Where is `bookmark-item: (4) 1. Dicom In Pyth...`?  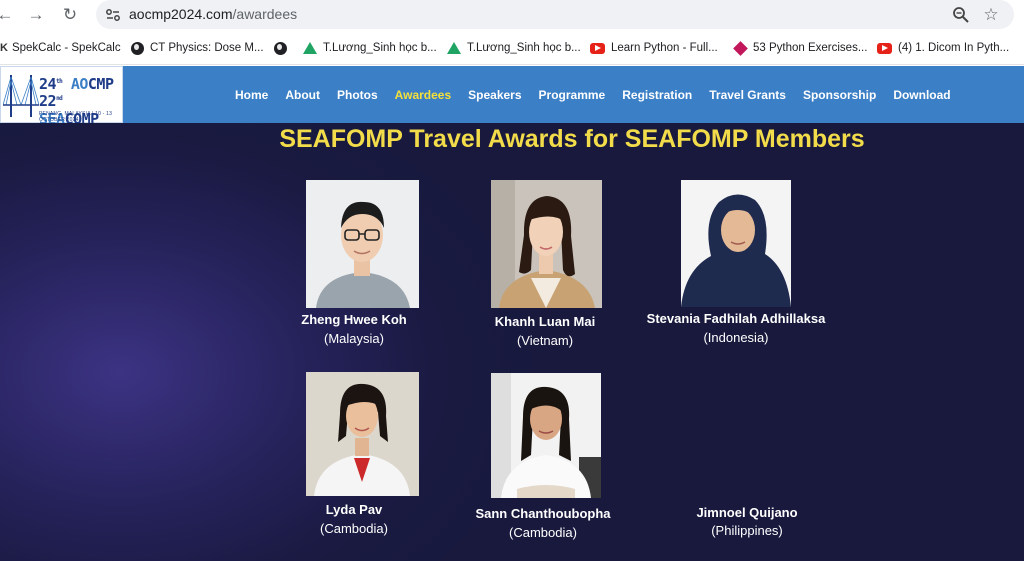
bookmark-item: (4) 1. Dicom In Pyth... is located at coordinates (943, 48).